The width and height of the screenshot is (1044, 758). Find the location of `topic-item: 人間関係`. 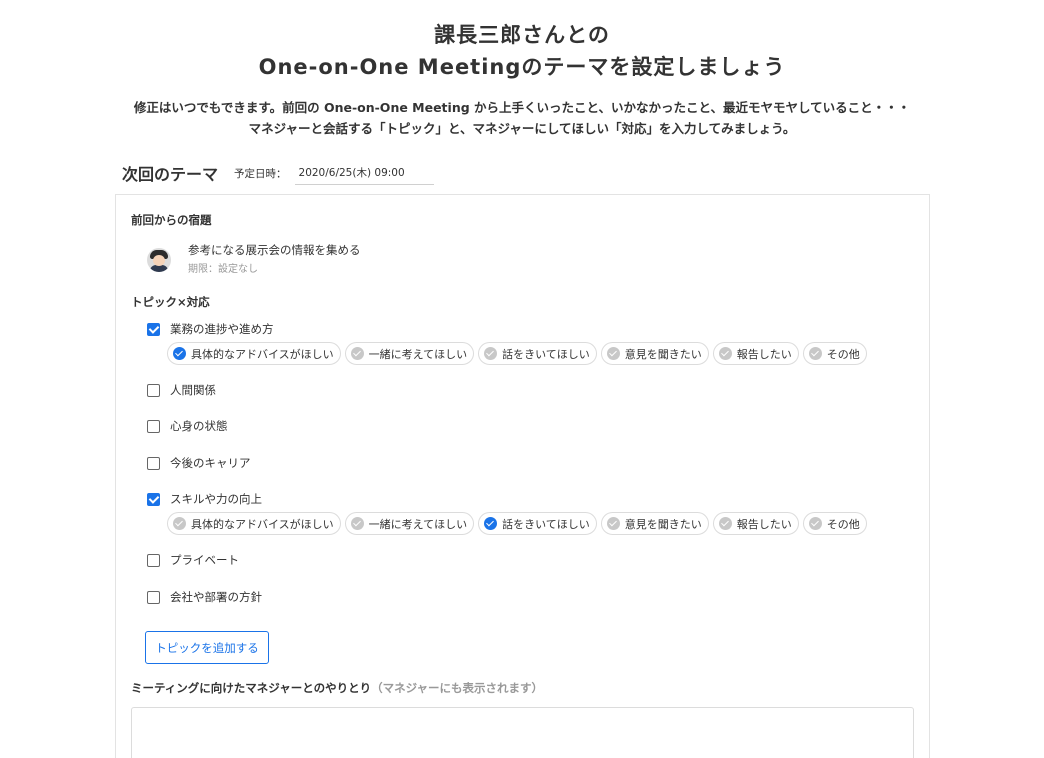

topic-item: 人間関係 is located at coordinates (181, 390).